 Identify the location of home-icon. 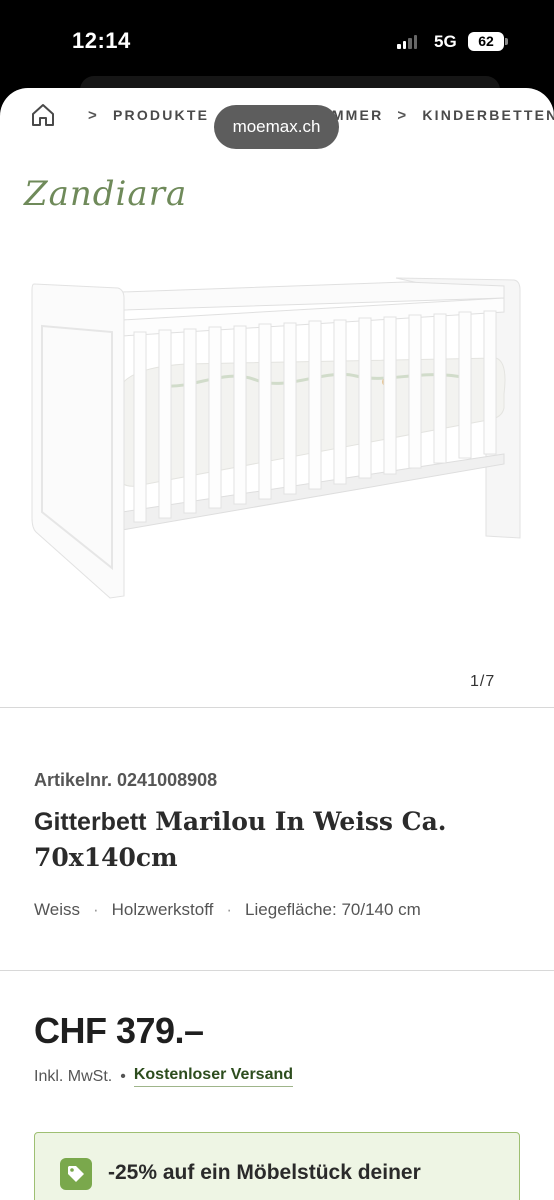
(45, 115).